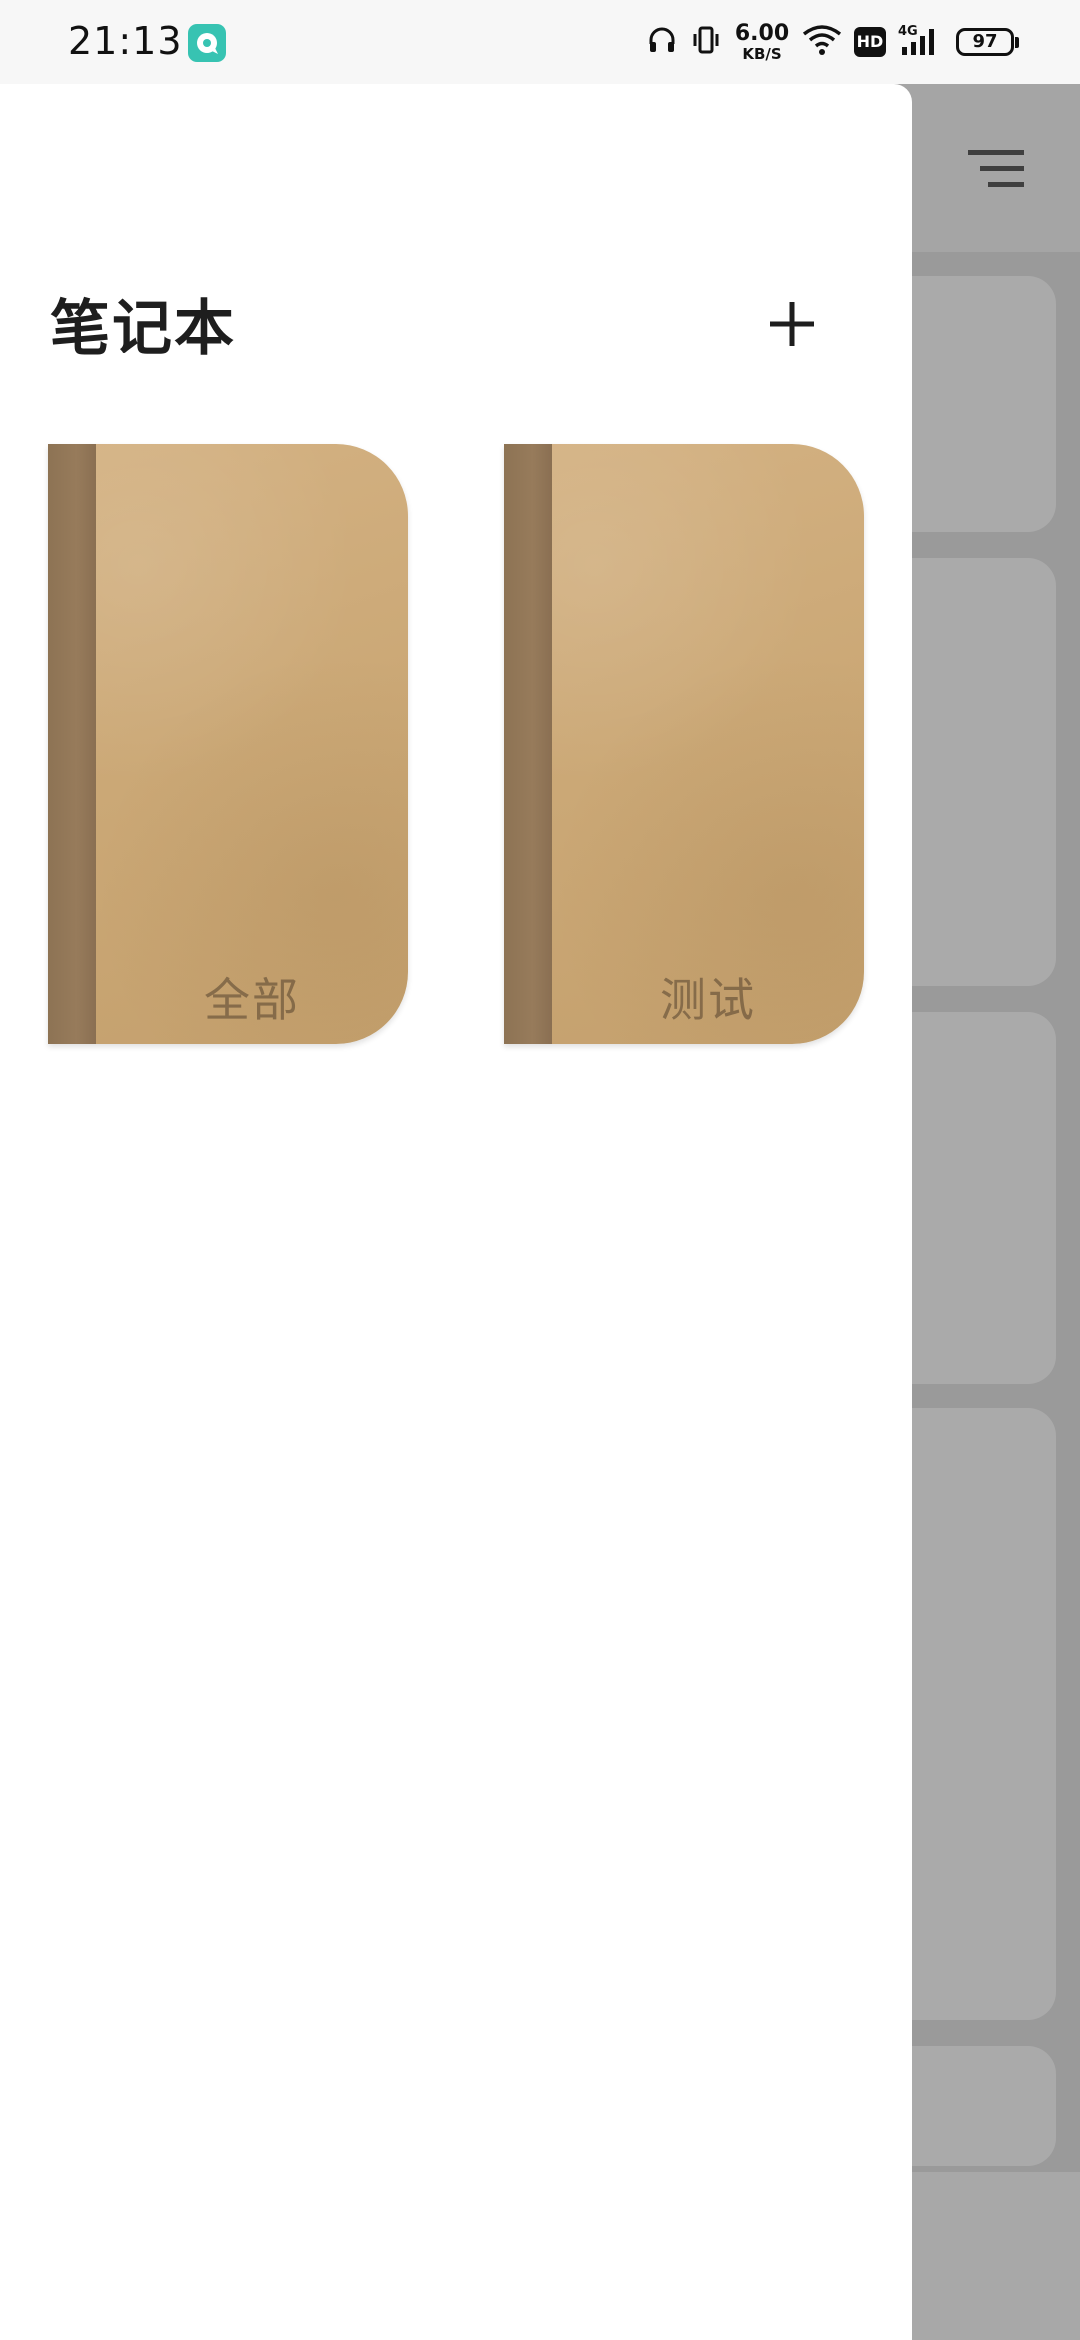 This screenshot has width=1080, height=2340. I want to click on hd-icon: HD, so click(870, 42).